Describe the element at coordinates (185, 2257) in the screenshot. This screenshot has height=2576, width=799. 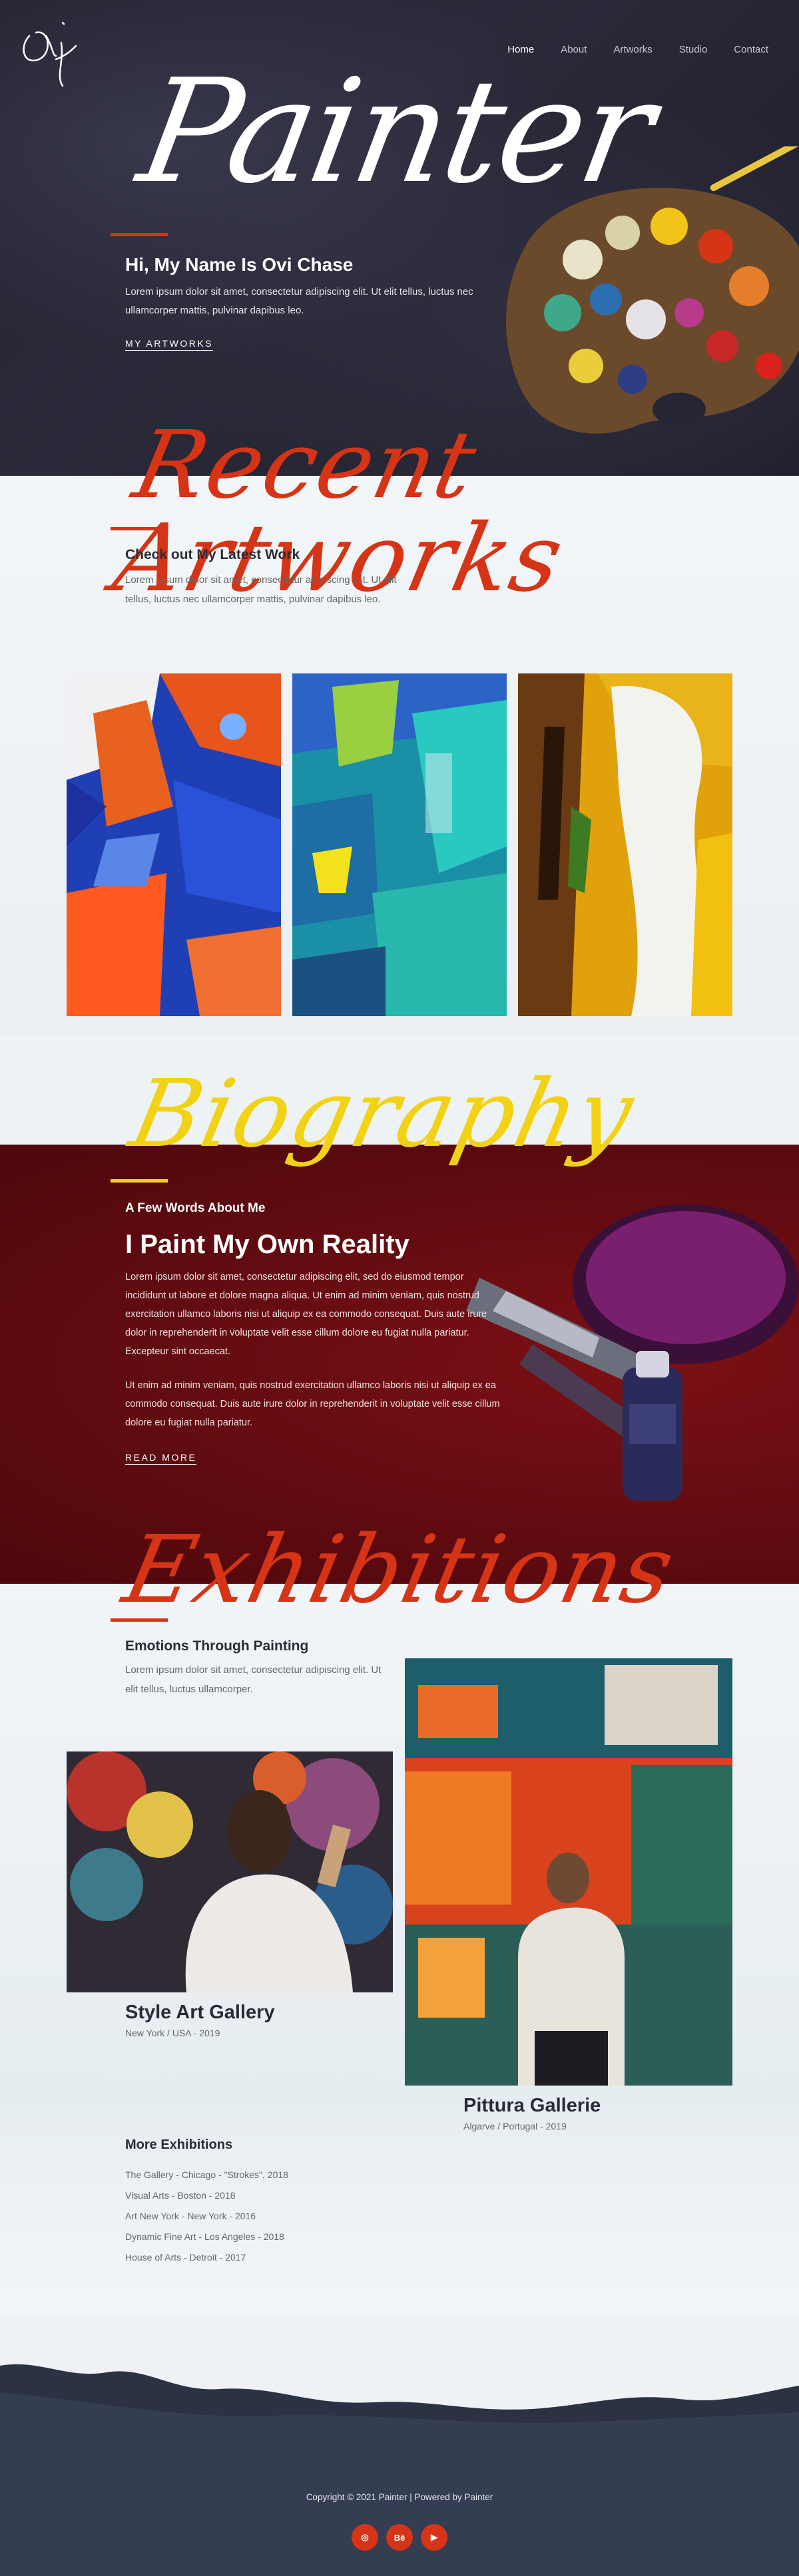
I see `list-item: House of Arts - Detroit - 2017` at that location.